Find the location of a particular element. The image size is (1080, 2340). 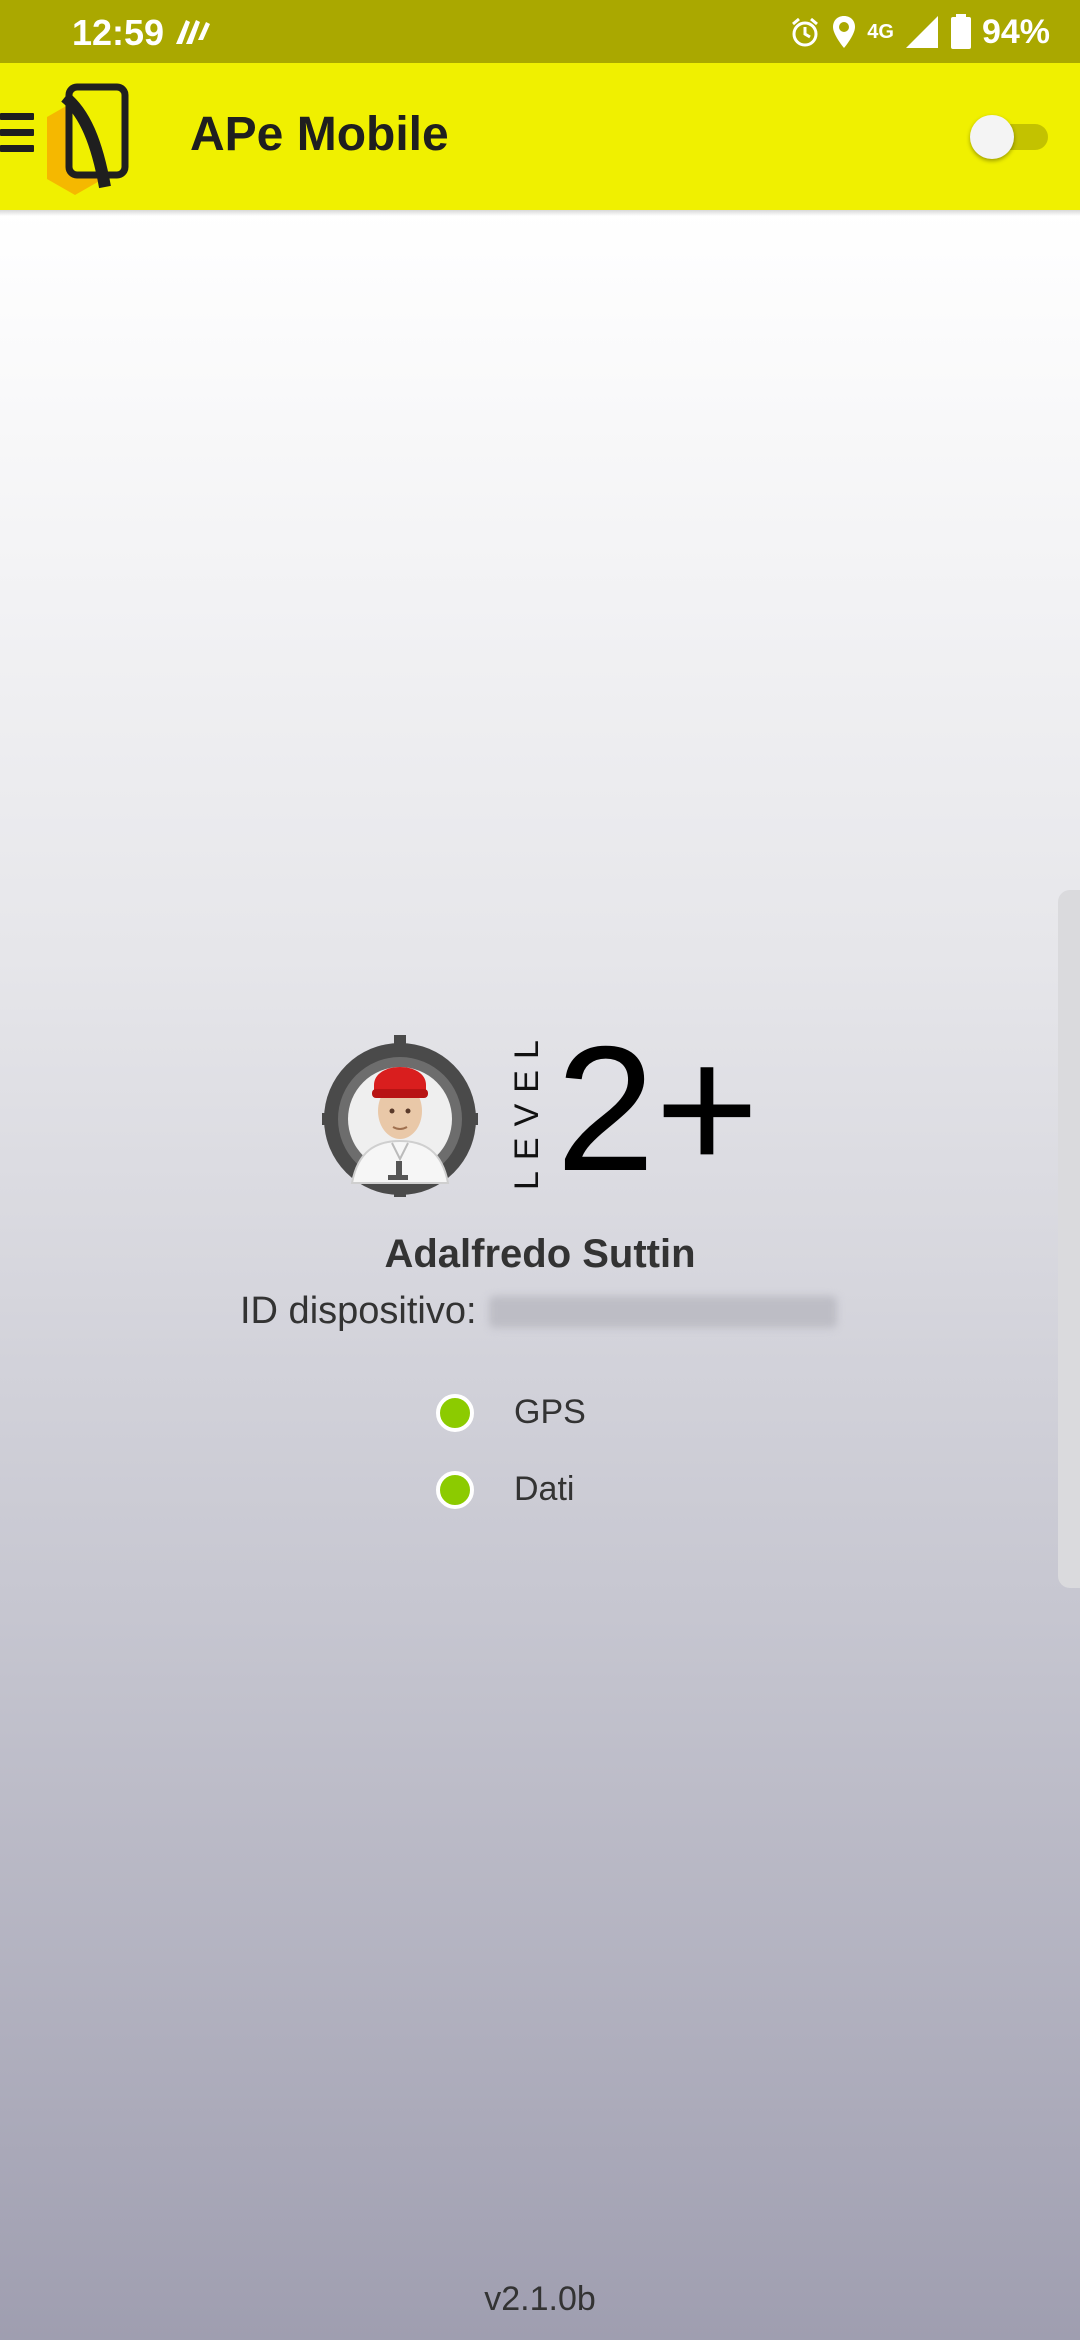

location-icon is located at coordinates (844, 32).